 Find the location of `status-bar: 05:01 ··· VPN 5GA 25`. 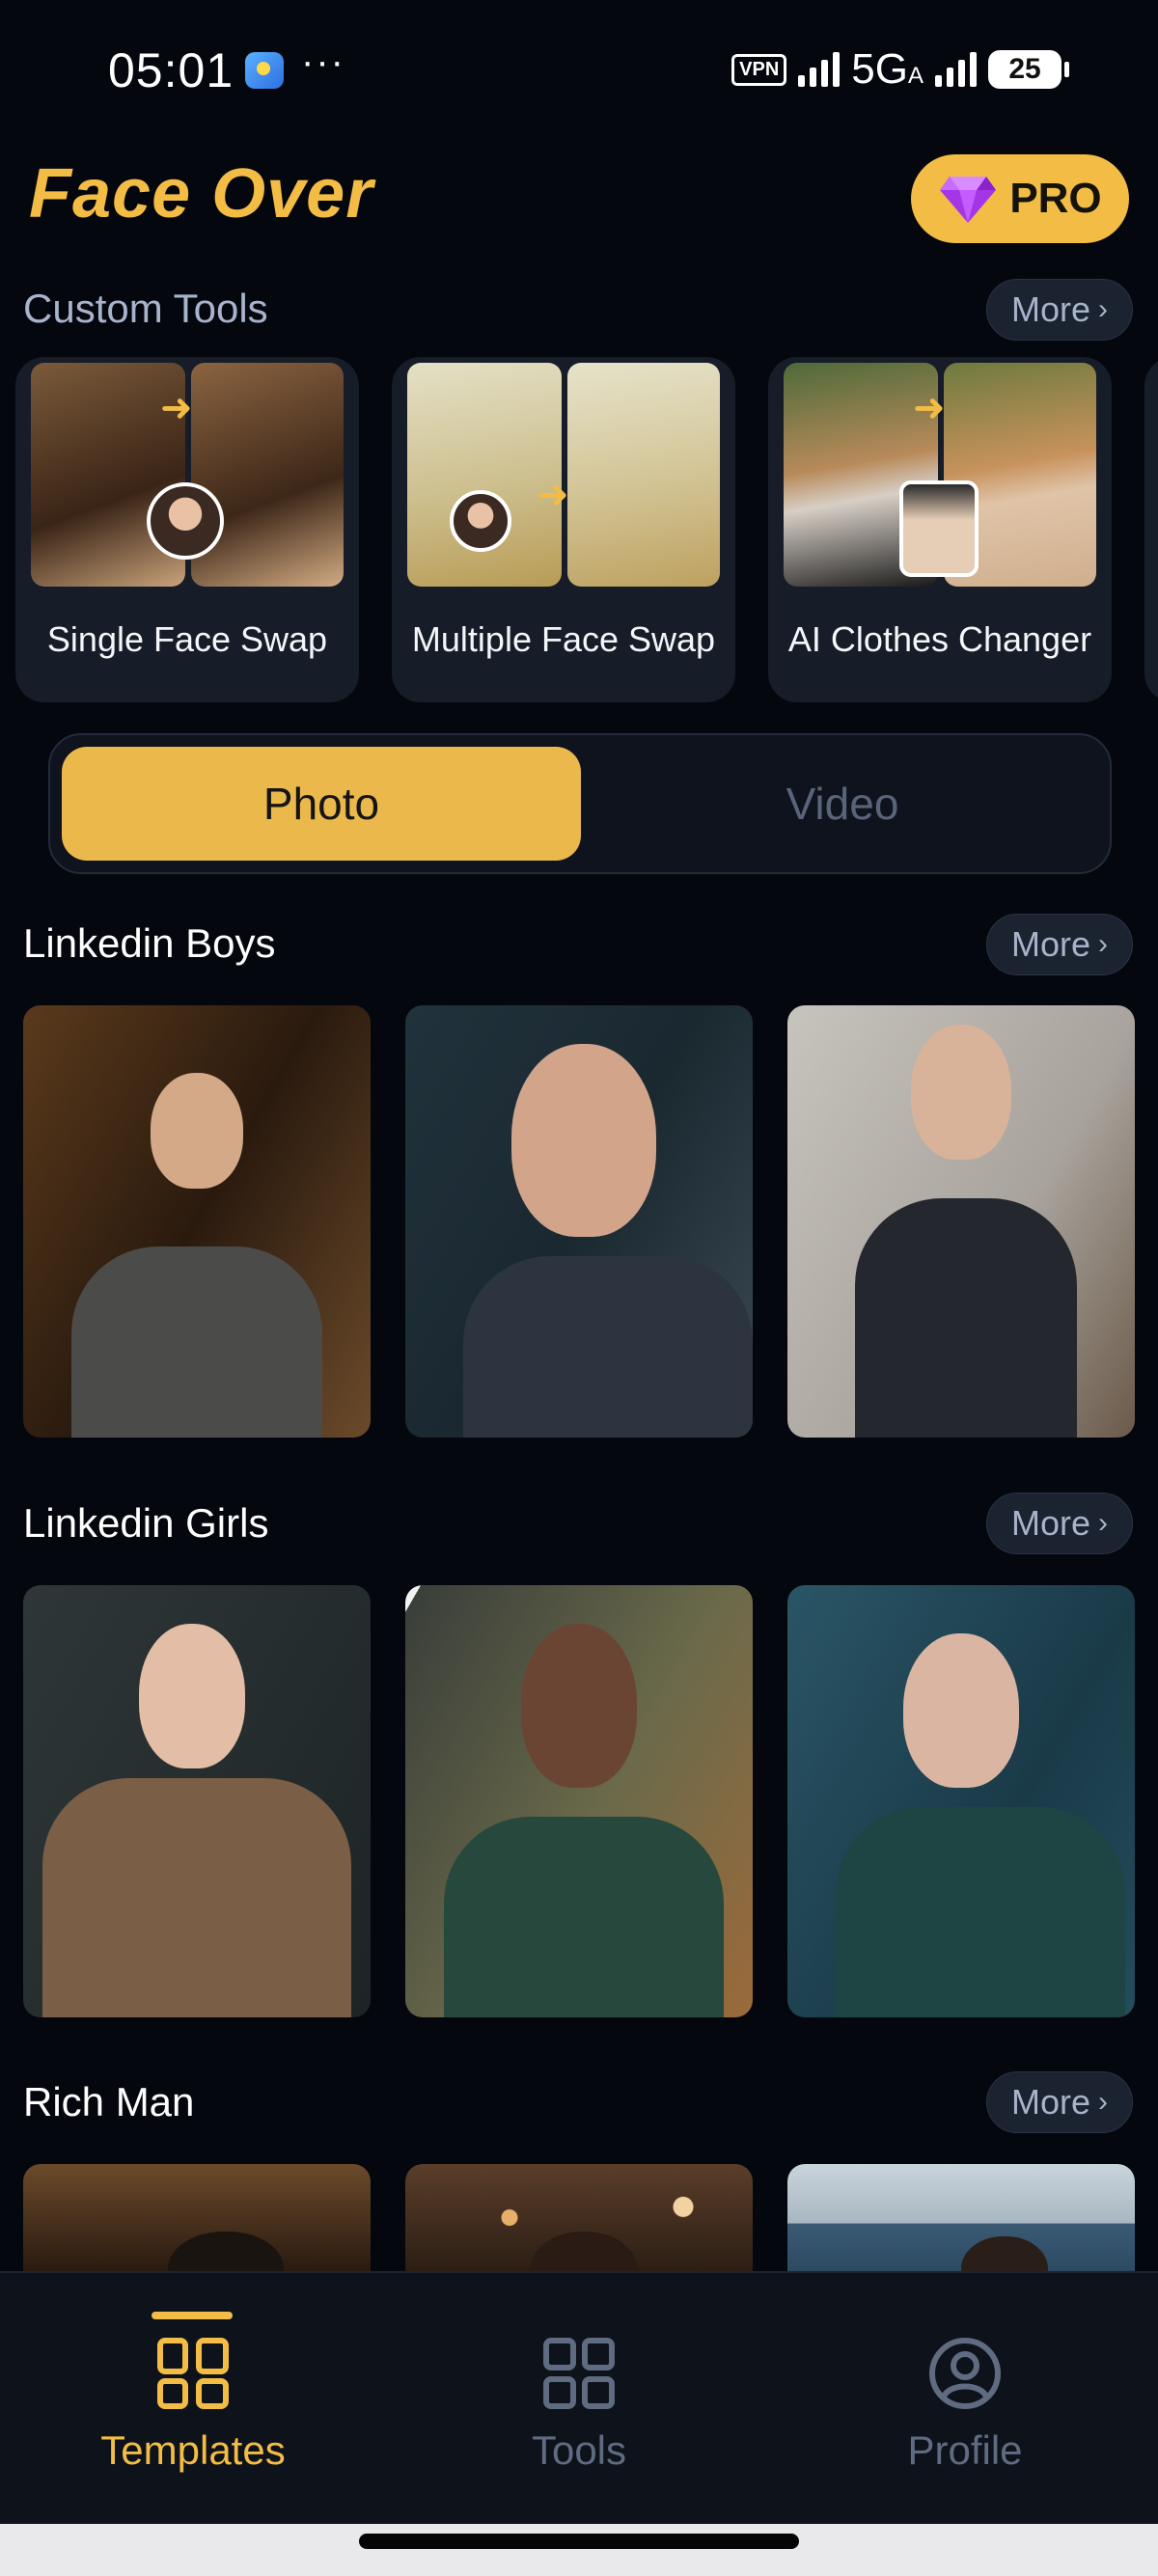

status-bar: 05:01 ··· VPN 5GA 25 is located at coordinates (579, 67).